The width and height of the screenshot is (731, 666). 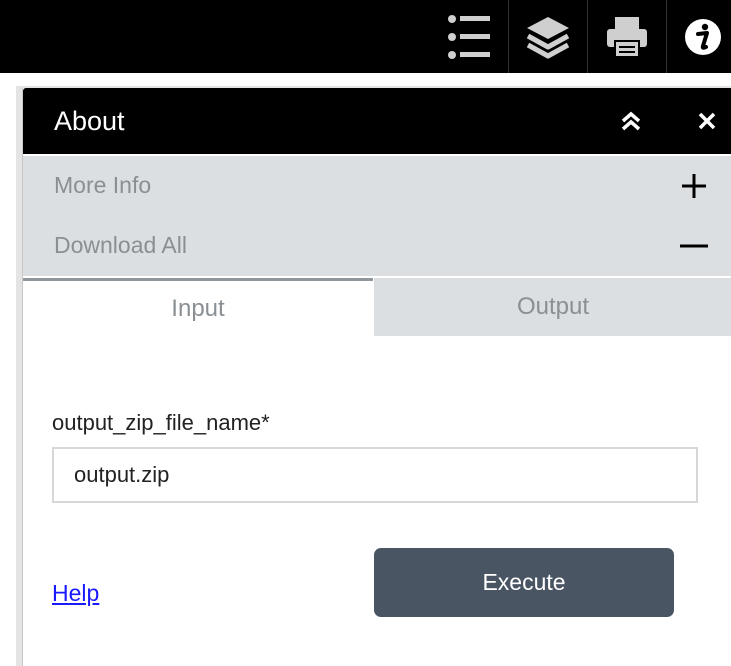 I want to click on close-icon, so click(x=707, y=121).